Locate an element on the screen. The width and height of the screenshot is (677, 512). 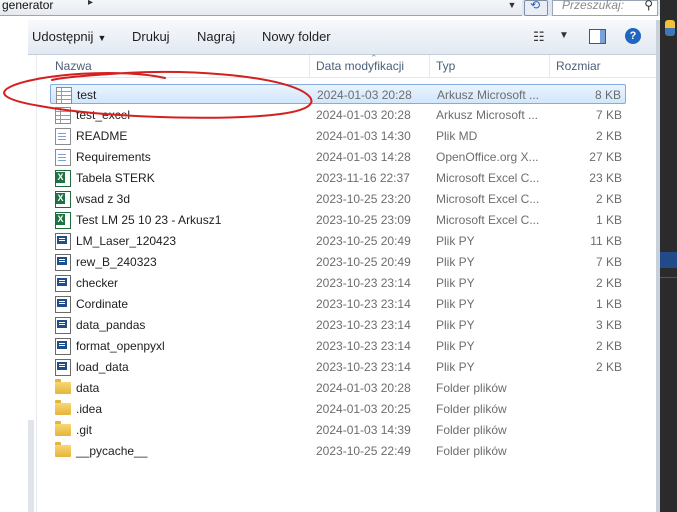
file-name: __pycache__ is located at coordinates (112, 451).